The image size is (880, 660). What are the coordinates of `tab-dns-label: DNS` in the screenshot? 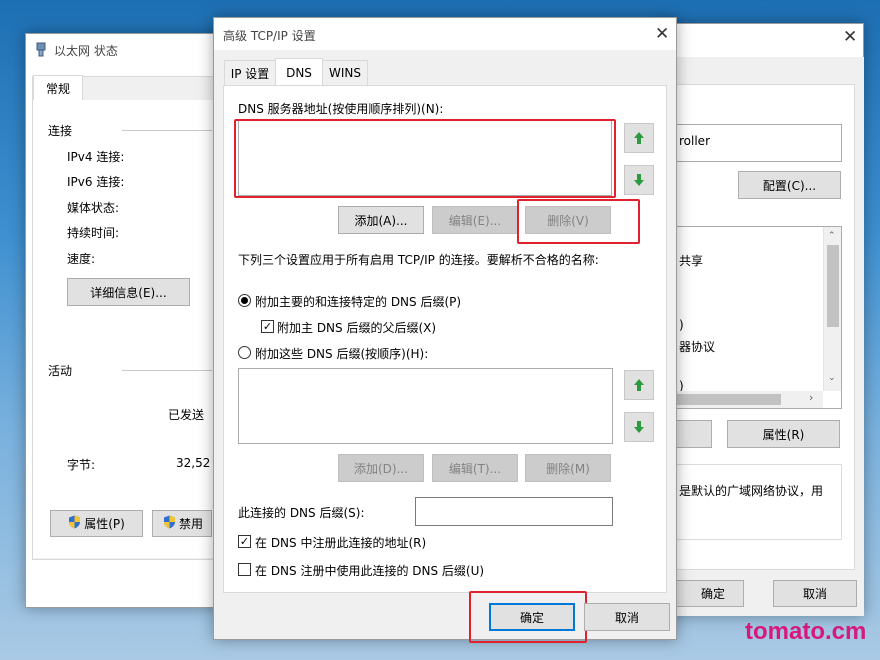 It's located at (299, 72).